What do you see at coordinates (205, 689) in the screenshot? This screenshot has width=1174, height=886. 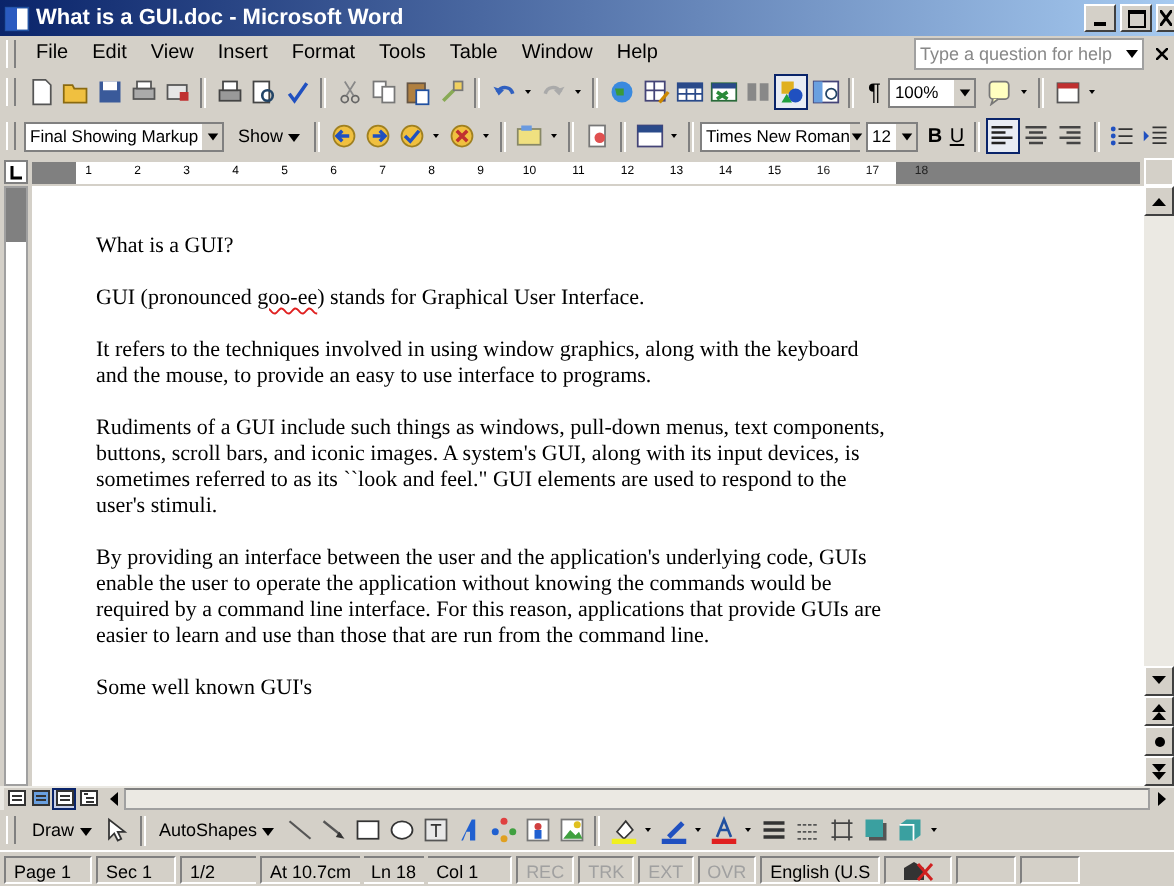 I see `paragraph: Some well known GUI's` at bounding box center [205, 689].